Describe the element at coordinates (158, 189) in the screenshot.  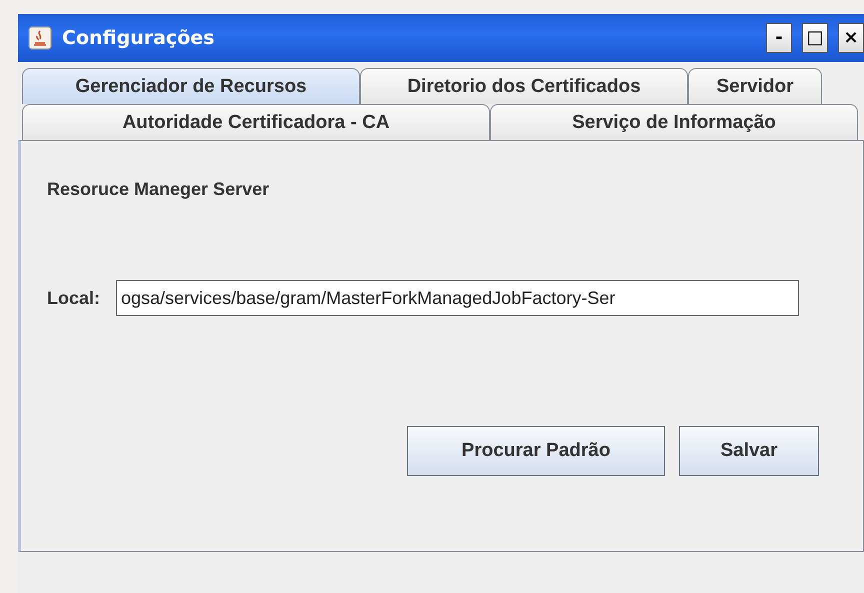
I see `section-heading: Resoruce Maneger Server` at that location.